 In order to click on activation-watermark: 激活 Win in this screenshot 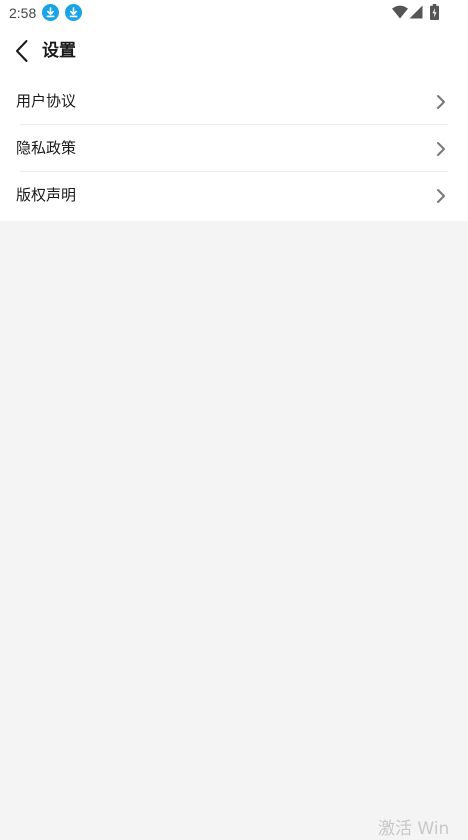, I will do `click(414, 829)`.